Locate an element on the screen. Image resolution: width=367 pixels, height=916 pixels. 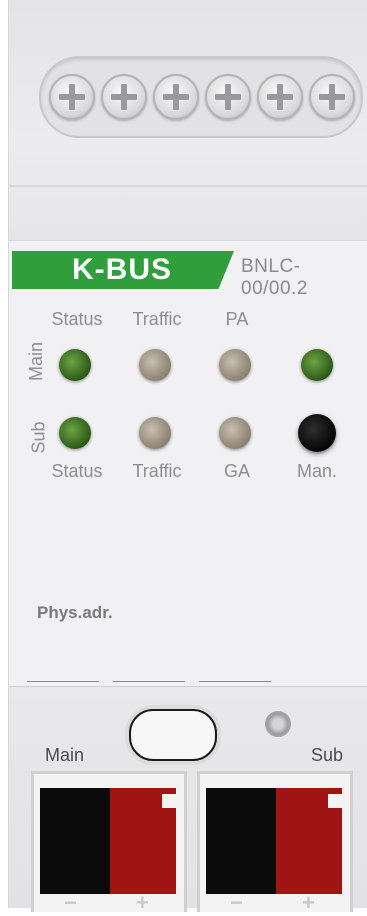
screw-terminal-strip is located at coordinates (201, 97).